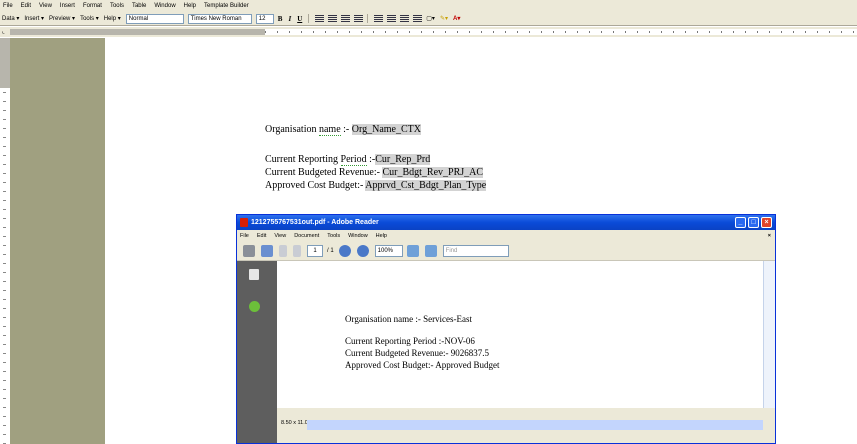 Image resolution: width=857 pixels, height=444 pixels. What do you see at coordinates (297, 250) in the screenshot?
I see `next-page-icon` at bounding box center [297, 250].